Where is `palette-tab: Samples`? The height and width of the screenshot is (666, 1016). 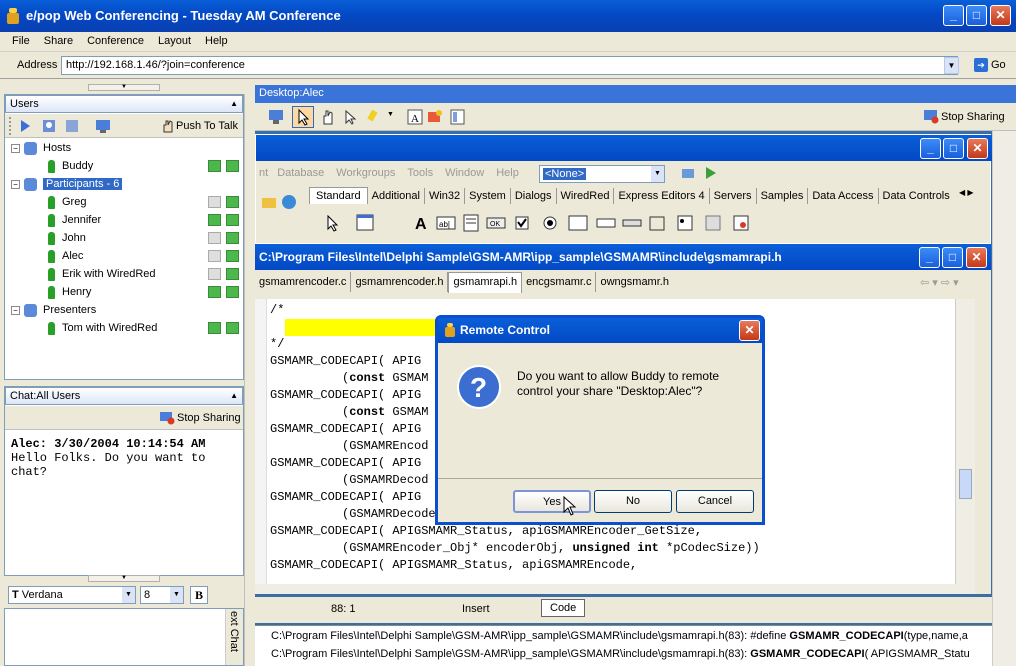 palette-tab: Samples is located at coordinates (783, 196).